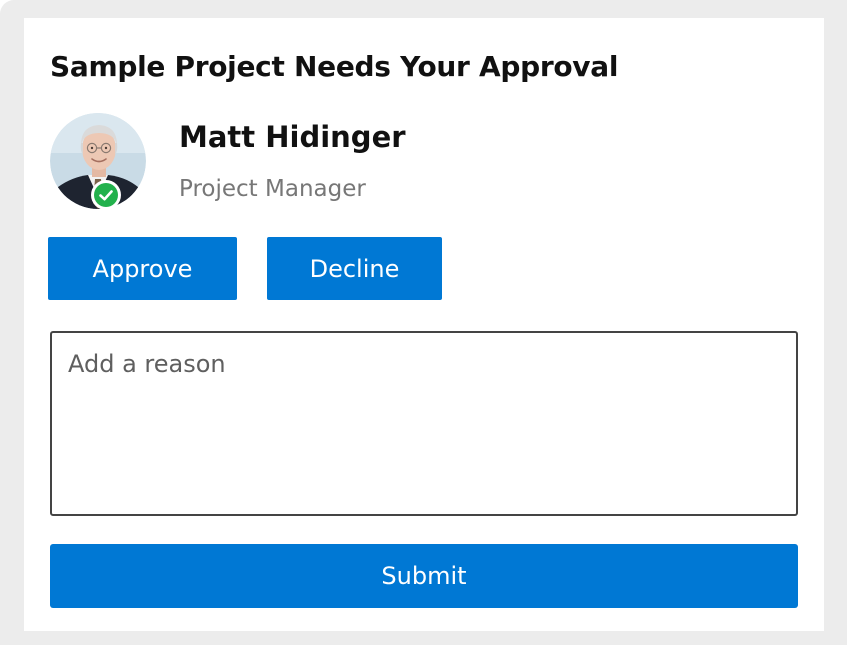 The image size is (847, 645). I want to click on decline-button: Decline, so click(354, 268).